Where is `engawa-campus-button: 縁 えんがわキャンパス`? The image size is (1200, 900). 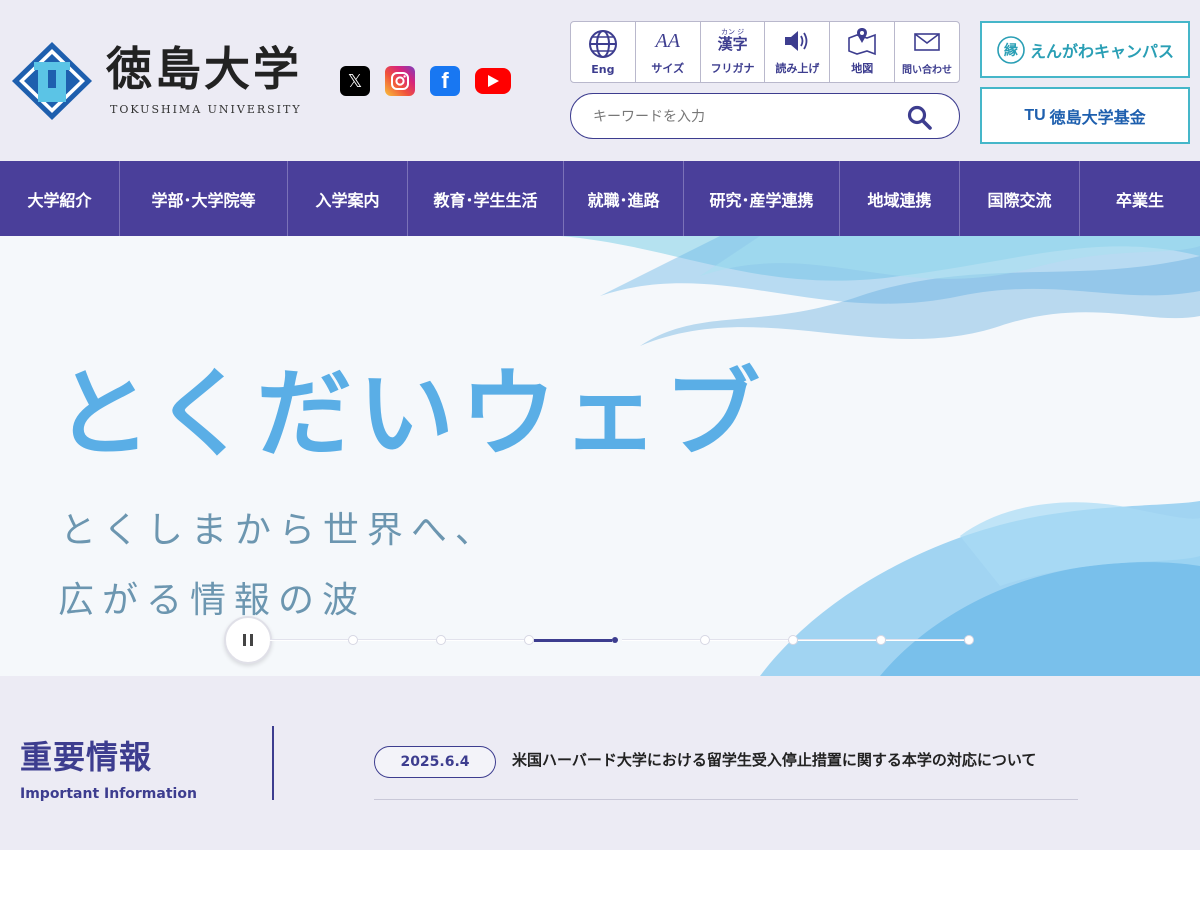 engawa-campus-button: 縁 えんがわキャンパス is located at coordinates (1085, 49).